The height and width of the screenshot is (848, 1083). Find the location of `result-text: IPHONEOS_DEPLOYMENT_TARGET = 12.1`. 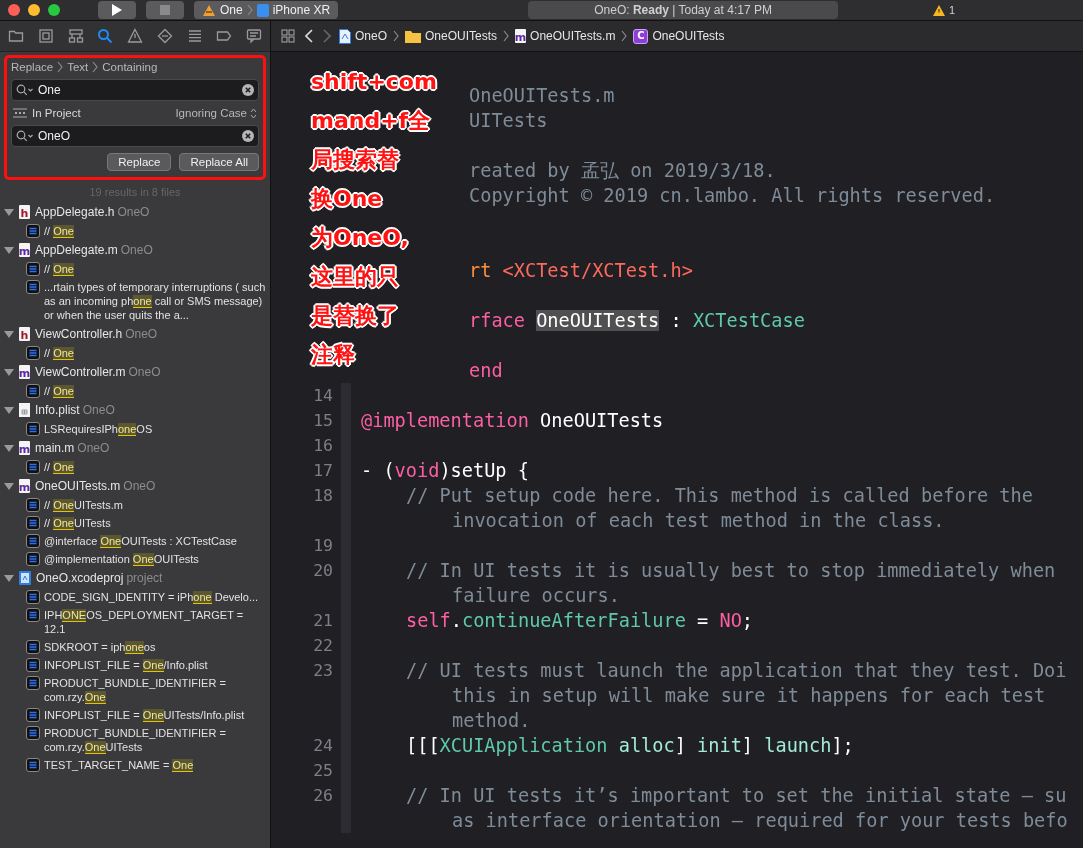

result-text: IPHONEOS_DEPLOYMENT_TARGET = 12.1 is located at coordinates (155, 622).